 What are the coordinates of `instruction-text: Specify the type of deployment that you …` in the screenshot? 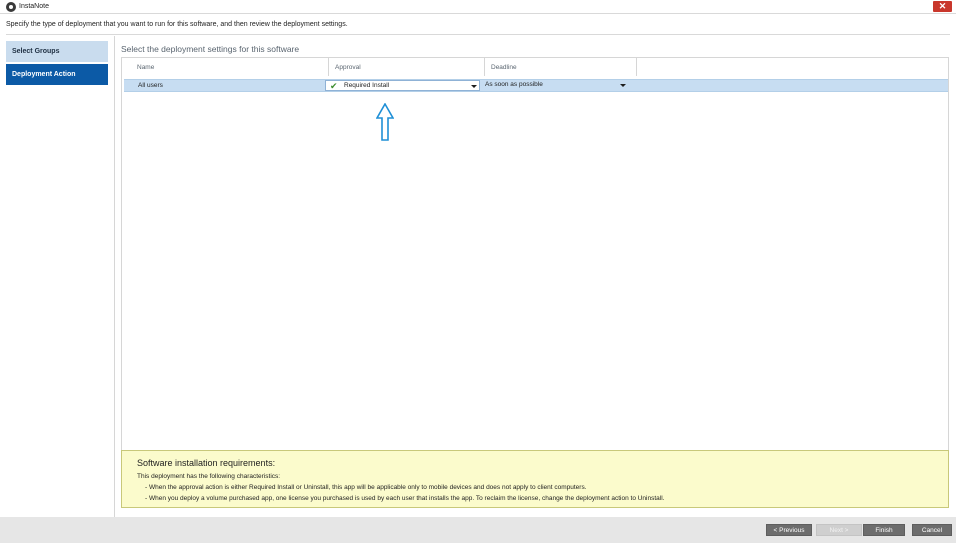 It's located at (177, 24).